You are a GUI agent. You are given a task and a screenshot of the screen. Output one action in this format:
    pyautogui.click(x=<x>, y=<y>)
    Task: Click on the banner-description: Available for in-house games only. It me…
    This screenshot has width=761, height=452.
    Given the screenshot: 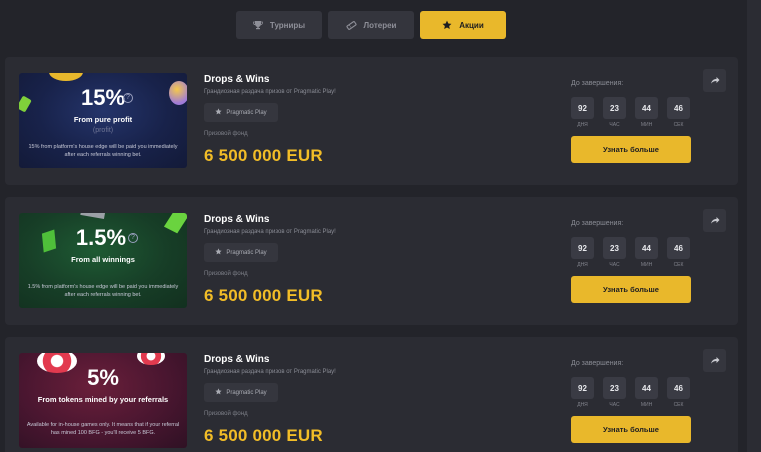 What is the action you would take?
    pyautogui.click(x=103, y=429)
    